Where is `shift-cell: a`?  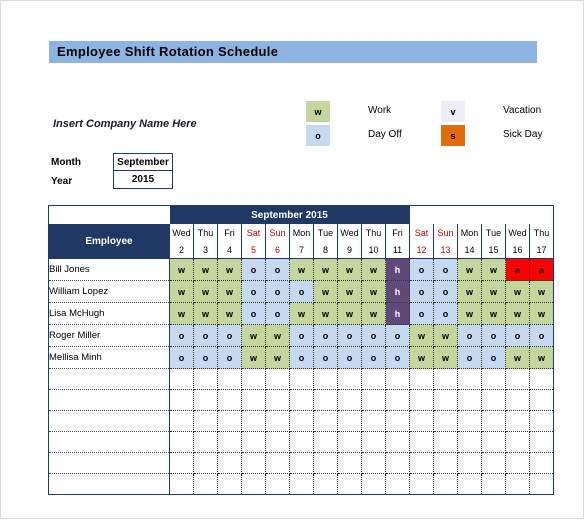 shift-cell: a is located at coordinates (541, 269).